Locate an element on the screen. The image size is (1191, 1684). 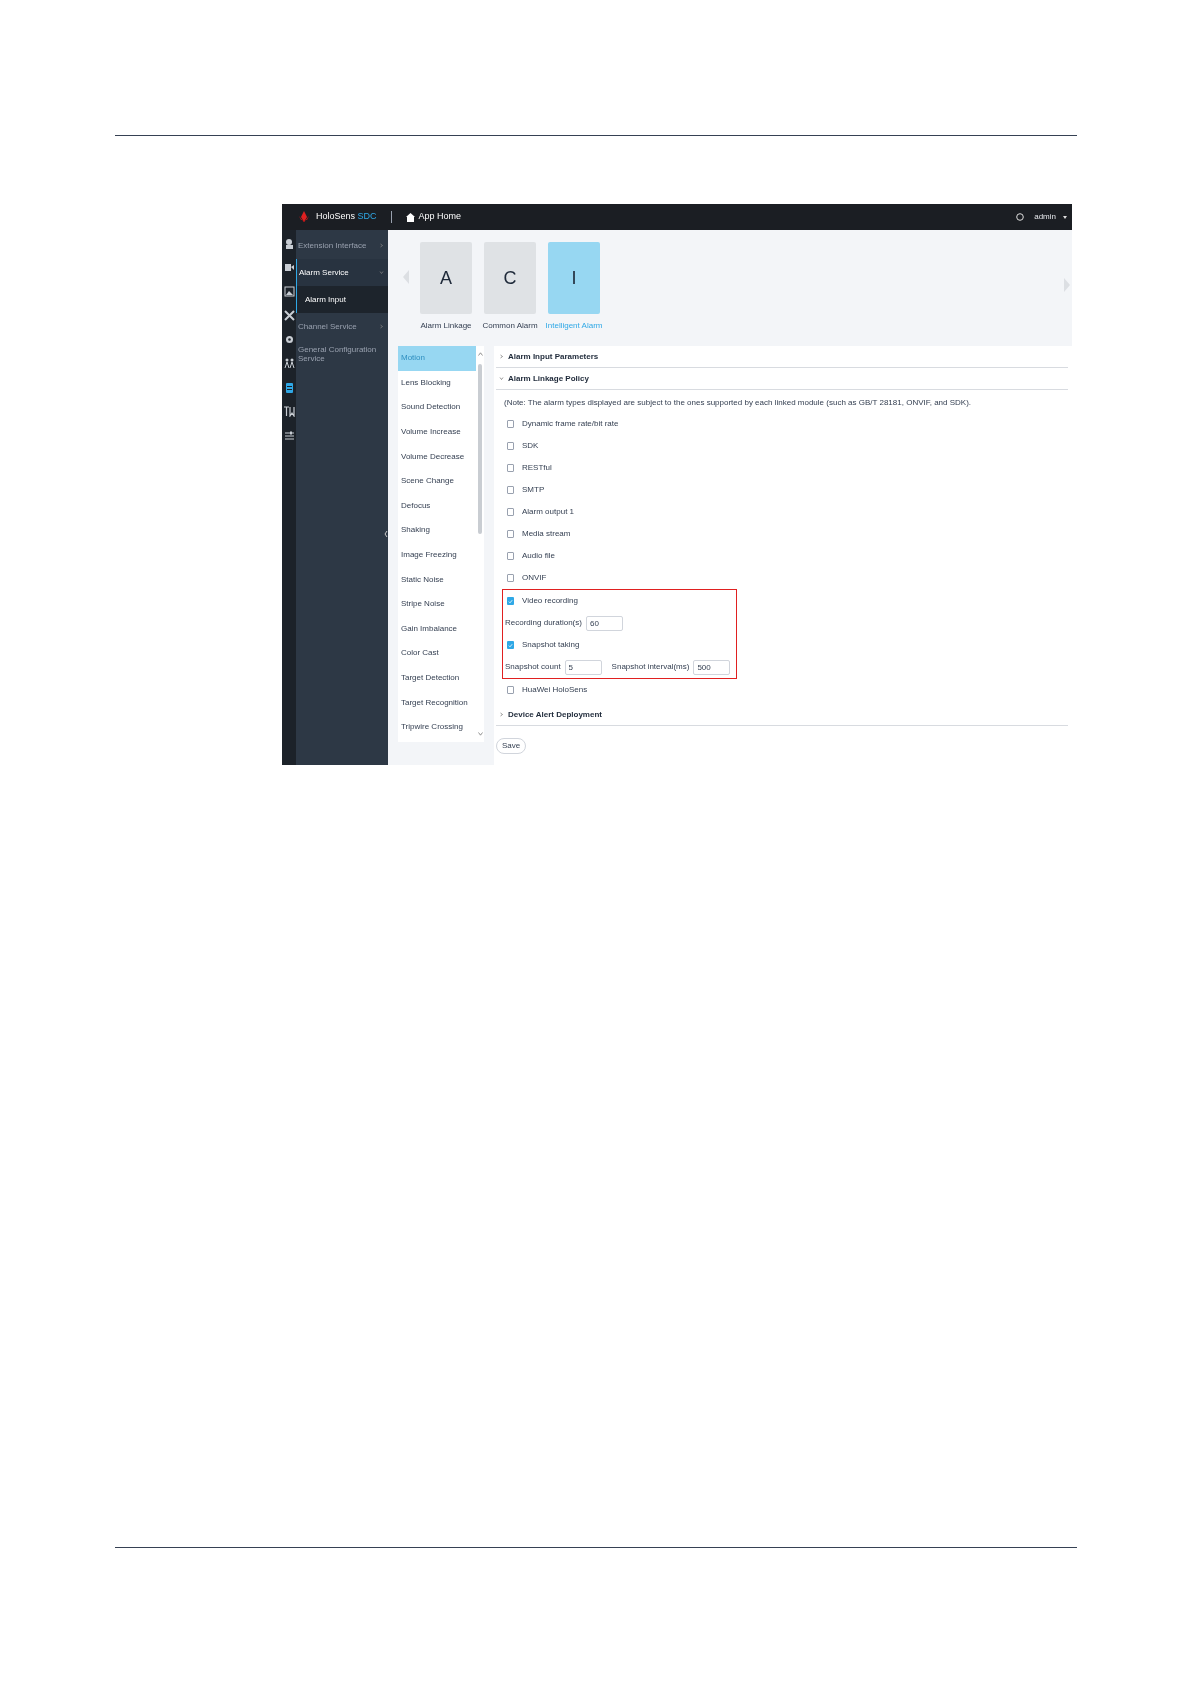
app-label: Alarm Linkage is located at coordinates (446, 326).